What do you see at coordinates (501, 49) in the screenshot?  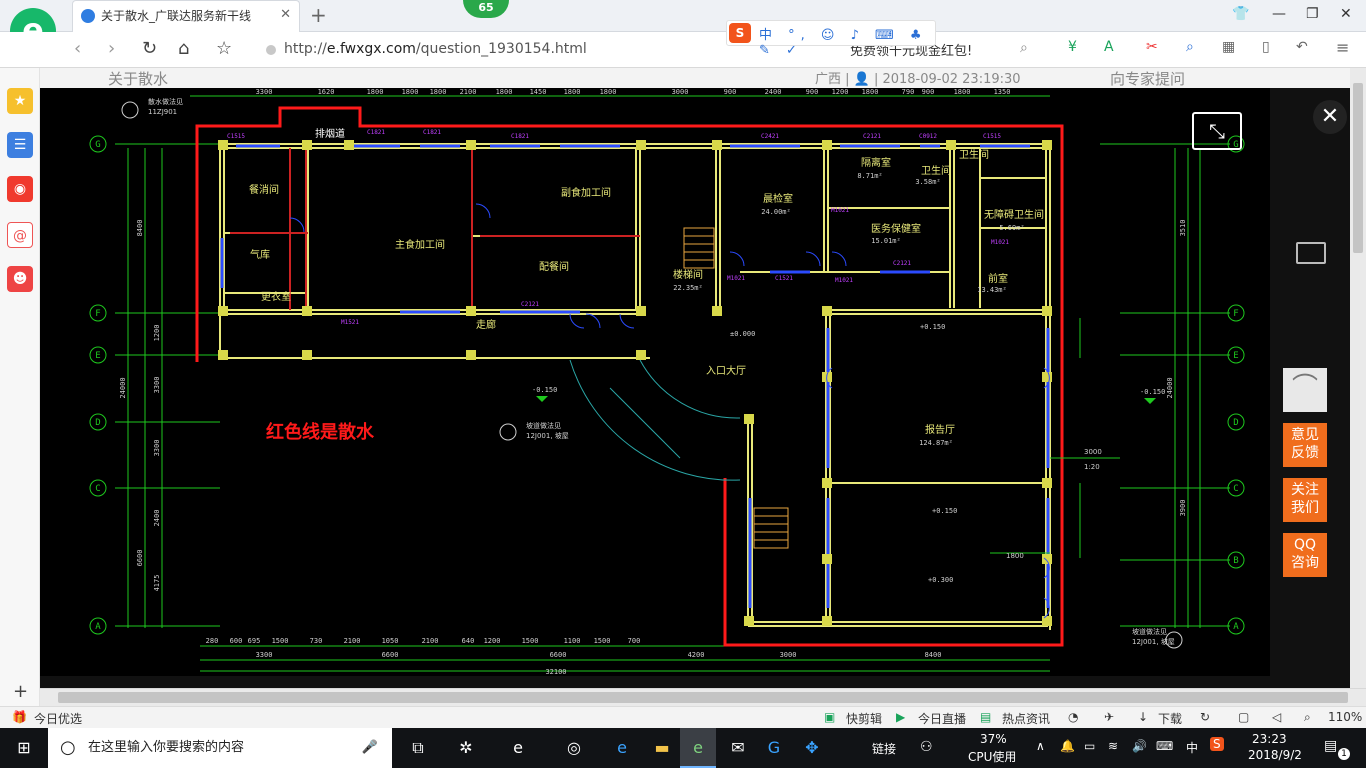 I see `url-path: /question_1930154.html` at bounding box center [501, 49].